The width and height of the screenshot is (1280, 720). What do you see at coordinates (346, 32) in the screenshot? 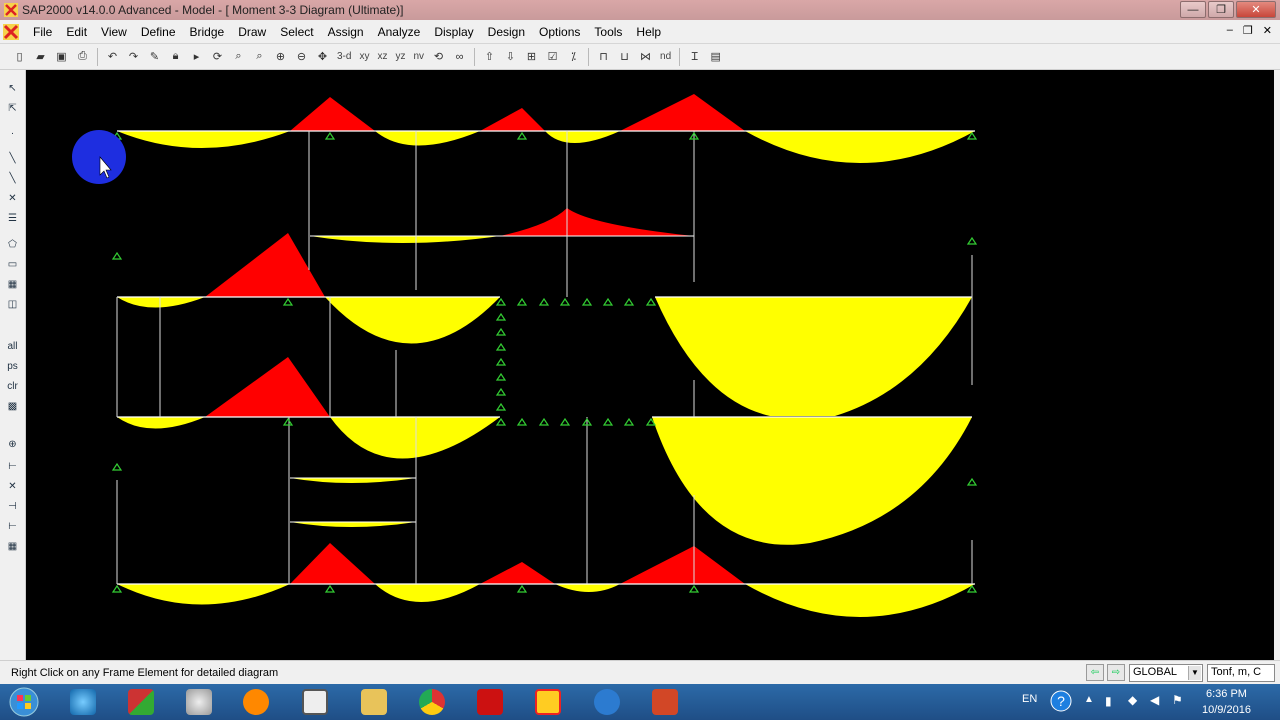
I see `menu-assign: Assign` at bounding box center [346, 32].